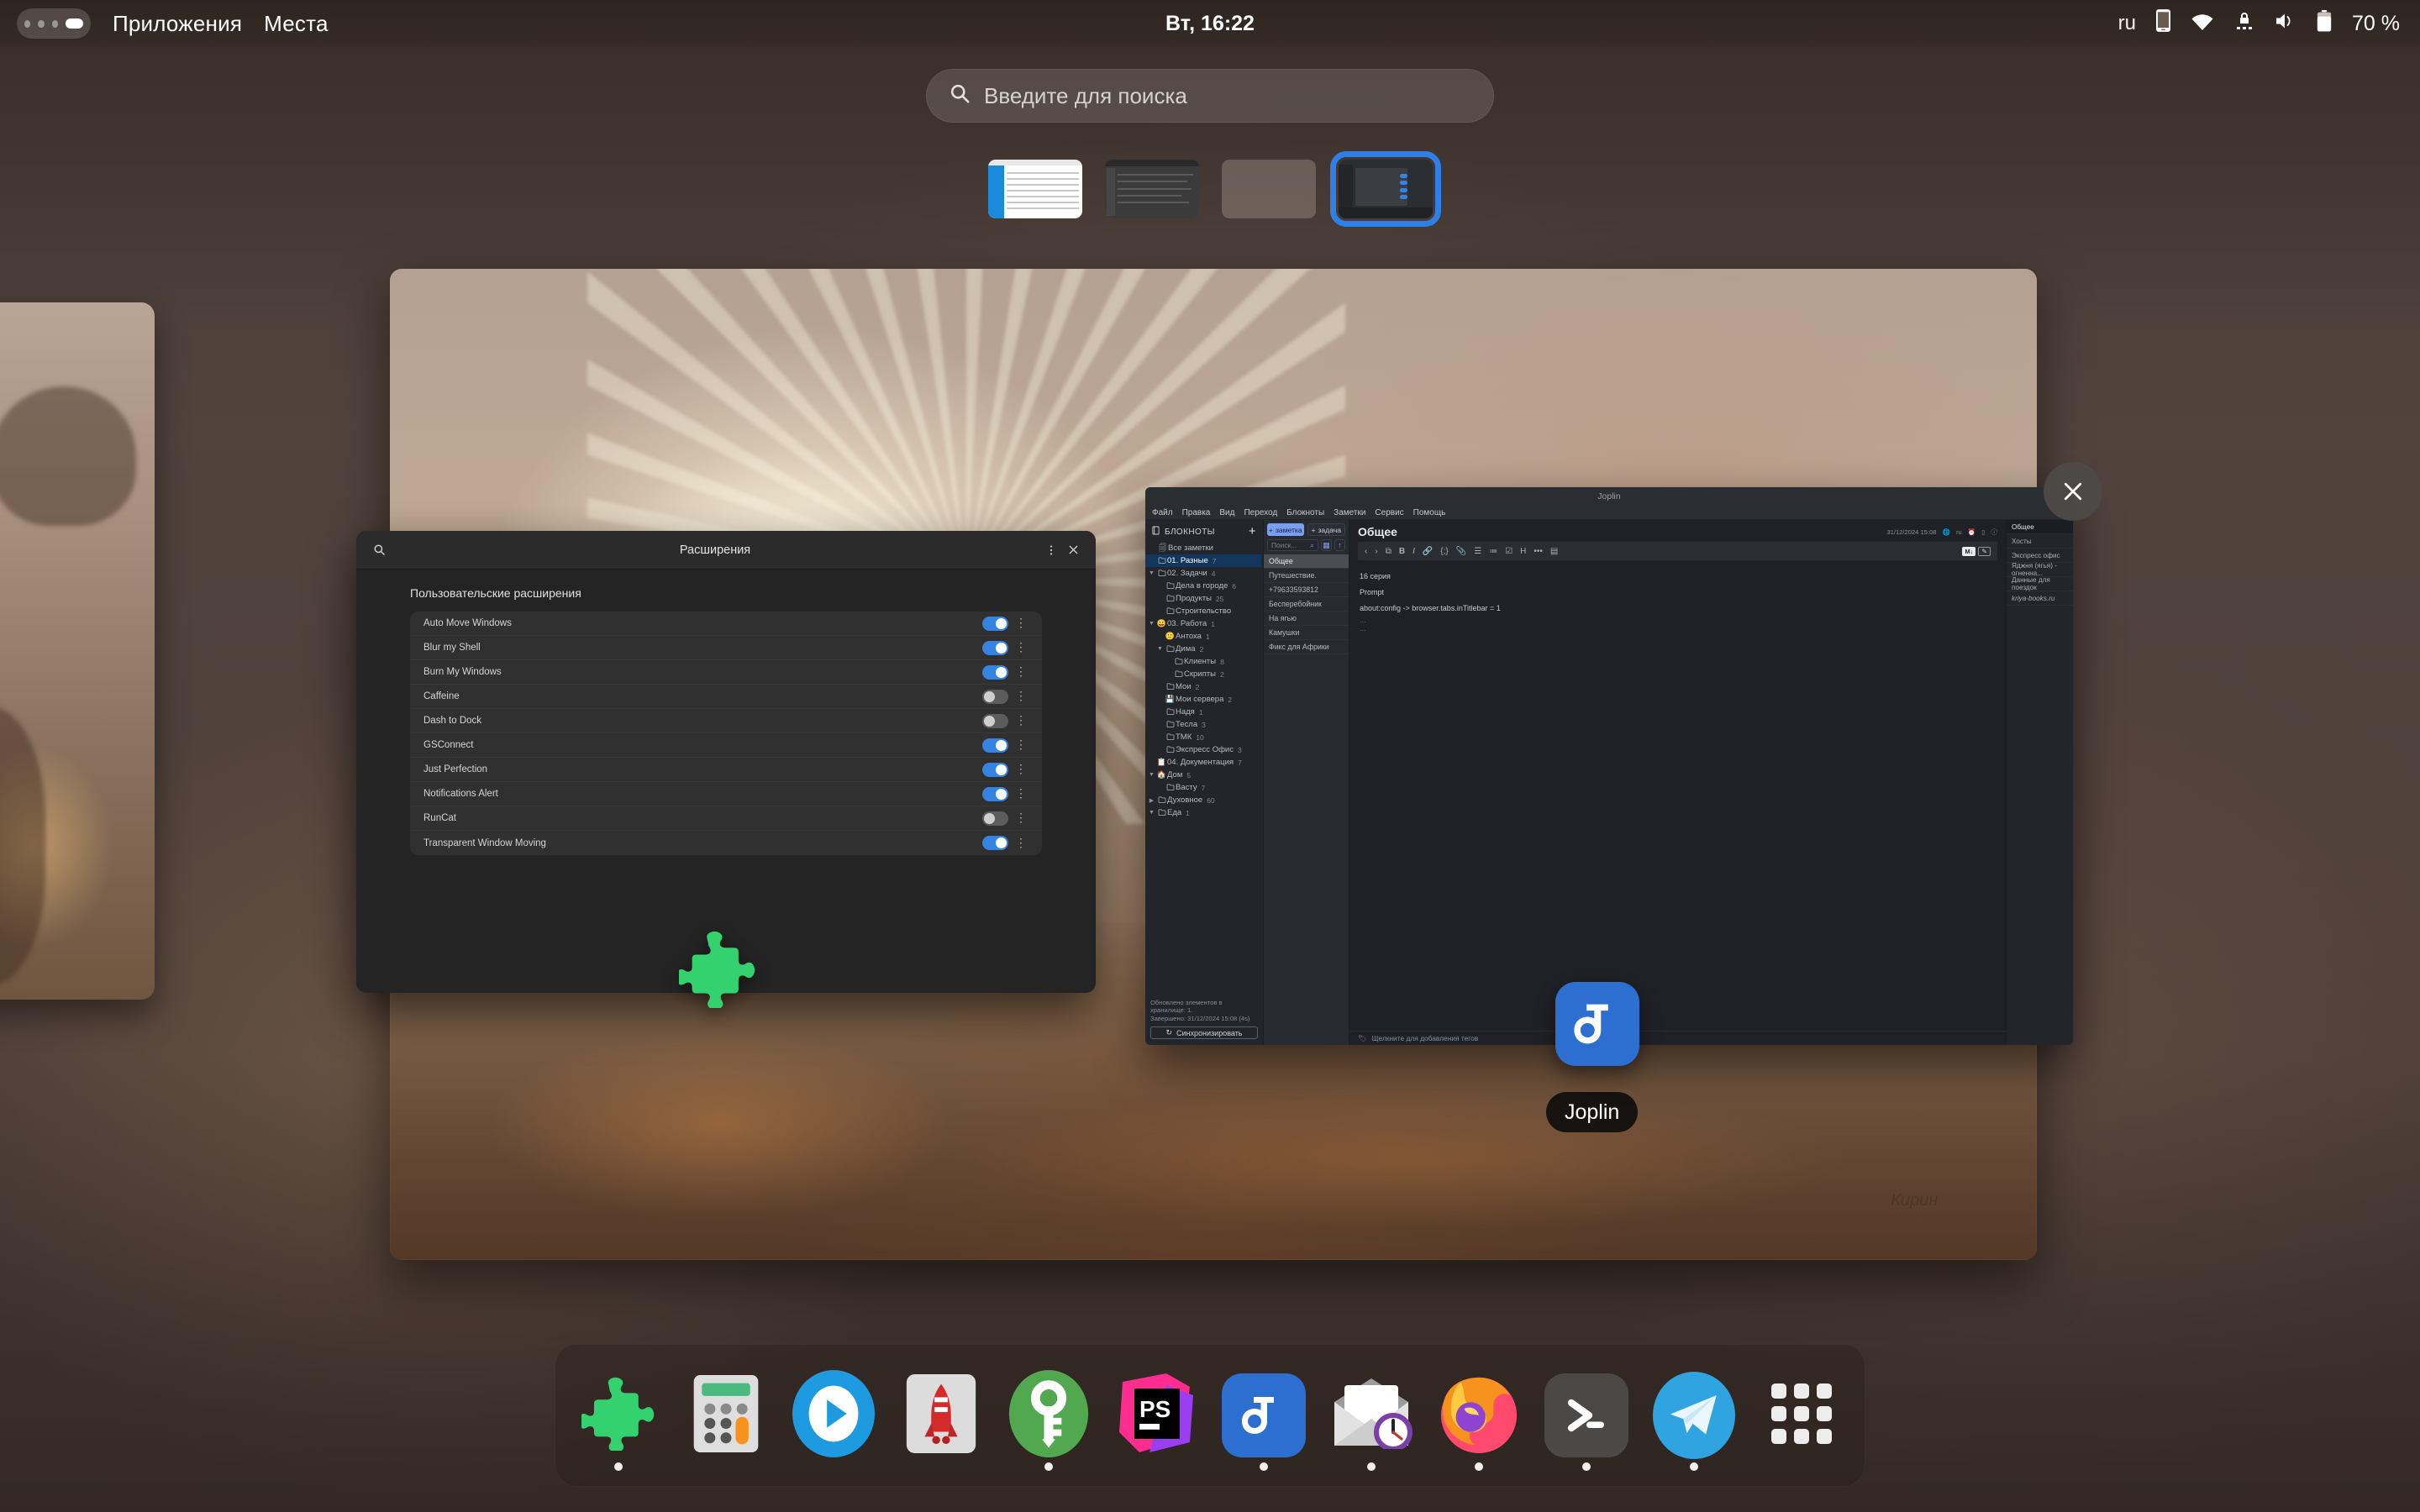 The image size is (2420, 1512). I want to click on note-list-item: На ягью, so click(1306, 619).